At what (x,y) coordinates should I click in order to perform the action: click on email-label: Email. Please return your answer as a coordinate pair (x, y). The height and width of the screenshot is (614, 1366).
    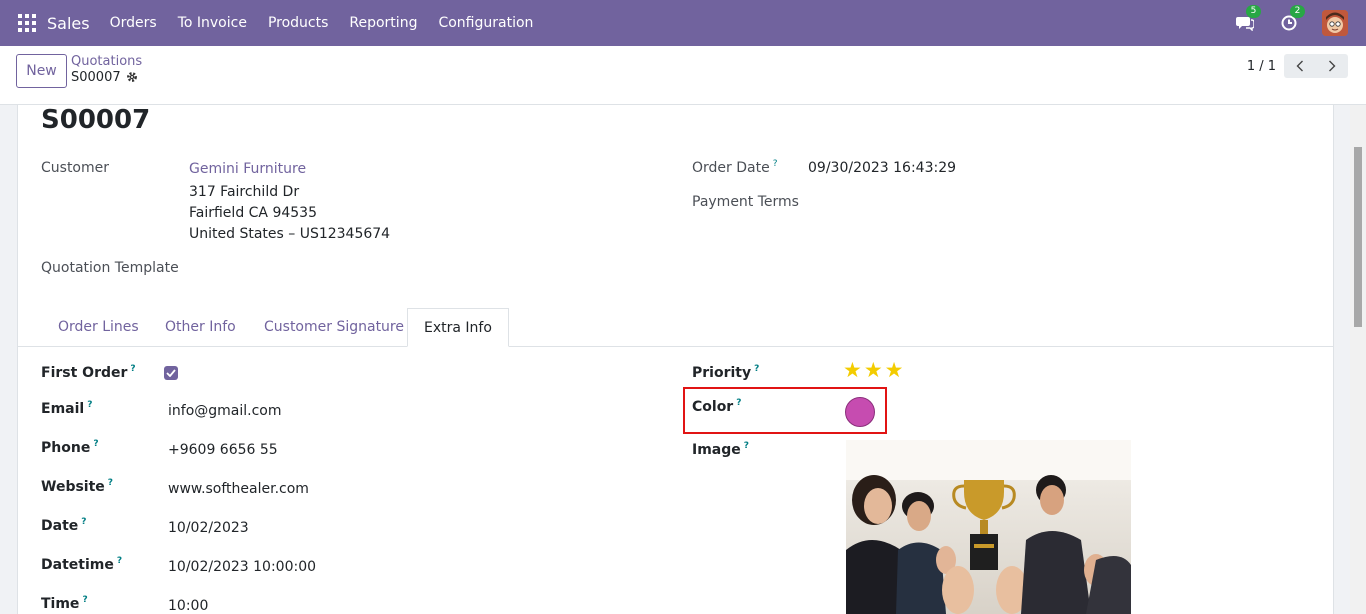
    Looking at the image, I should click on (63, 409).